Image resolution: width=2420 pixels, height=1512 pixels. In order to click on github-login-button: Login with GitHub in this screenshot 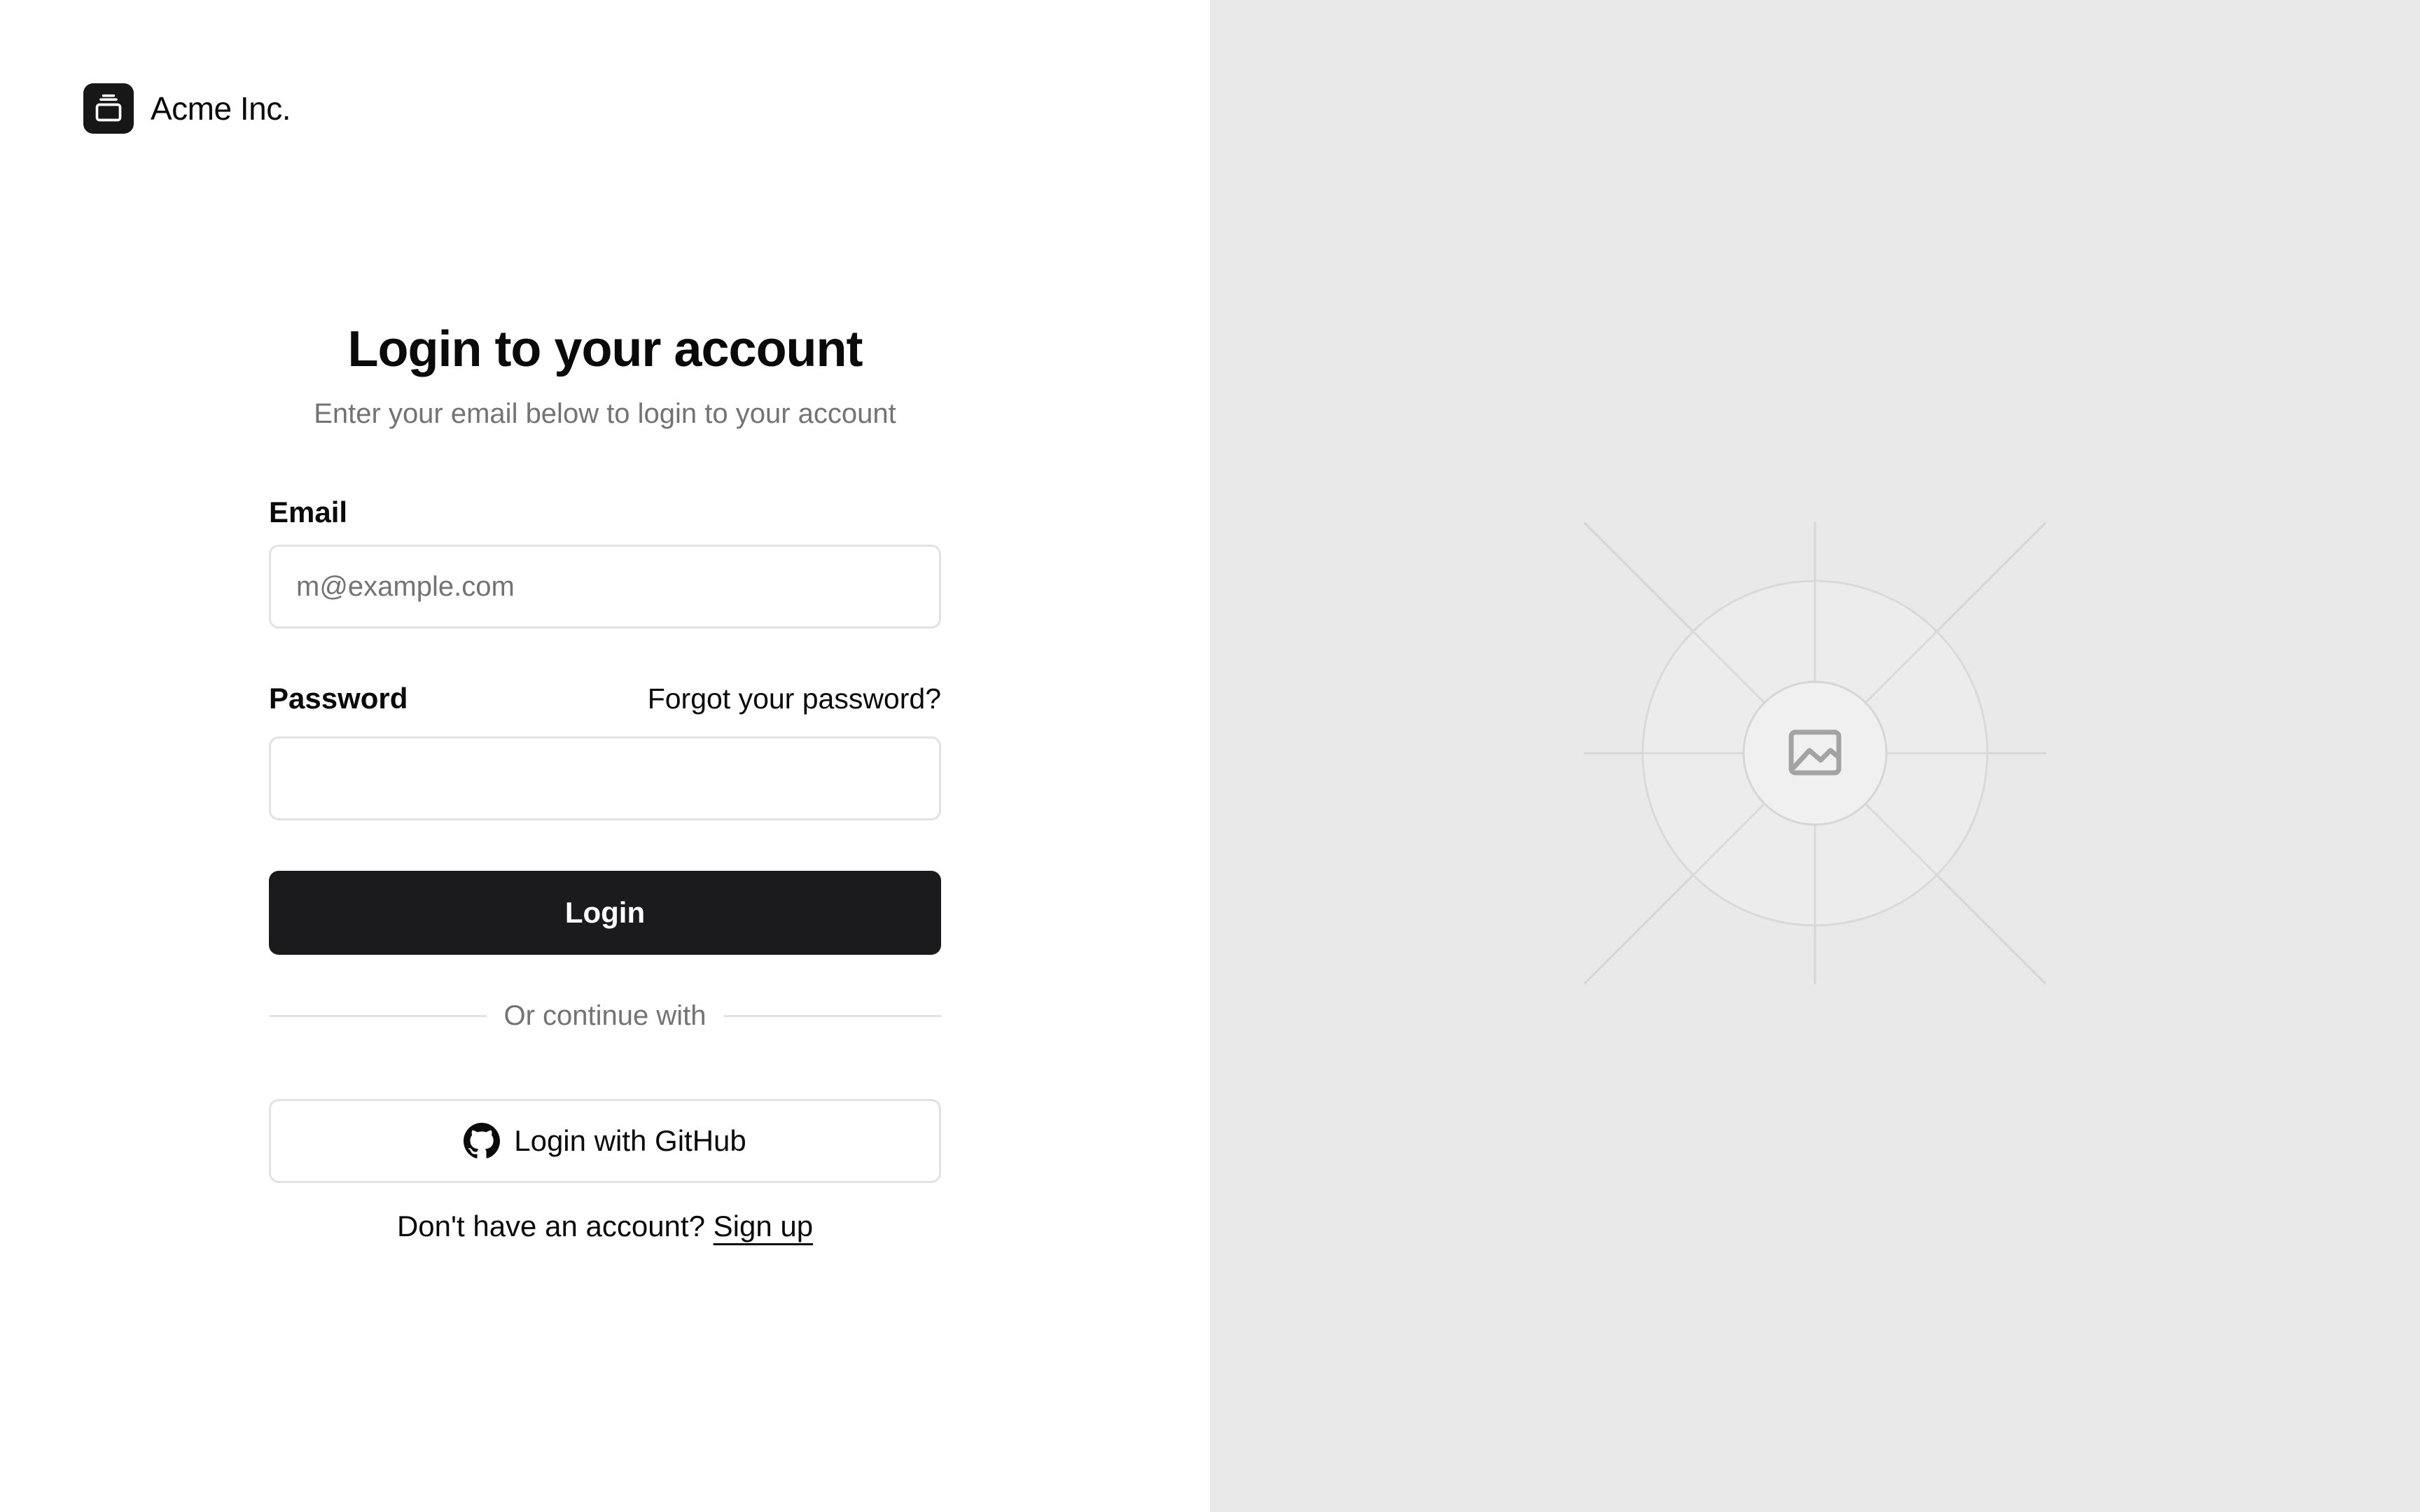, I will do `click(605, 1141)`.